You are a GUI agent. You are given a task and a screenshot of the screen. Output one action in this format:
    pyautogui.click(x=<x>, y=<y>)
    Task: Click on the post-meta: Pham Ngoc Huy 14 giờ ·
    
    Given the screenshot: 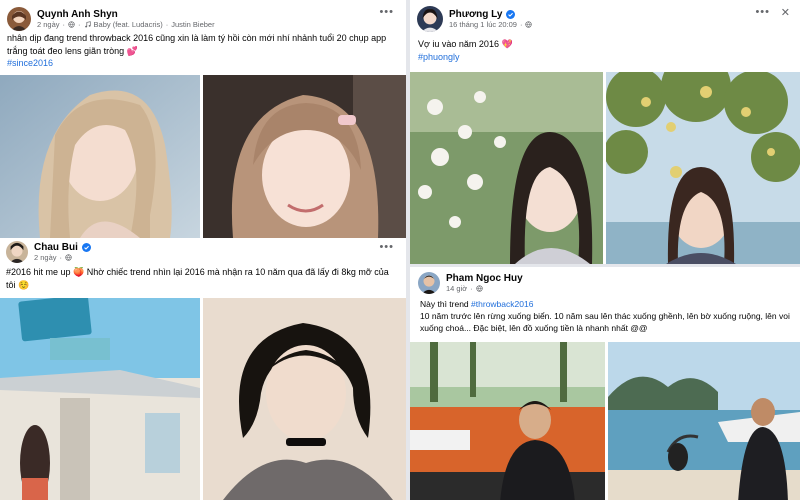 What is the action you would take?
    pyautogui.click(x=484, y=283)
    